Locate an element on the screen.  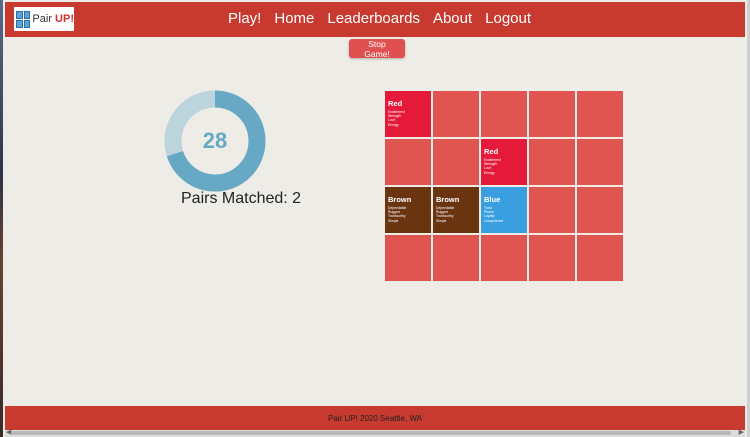
nav-links: Play! Home Leaderboards About Logout is located at coordinates (379, 18).